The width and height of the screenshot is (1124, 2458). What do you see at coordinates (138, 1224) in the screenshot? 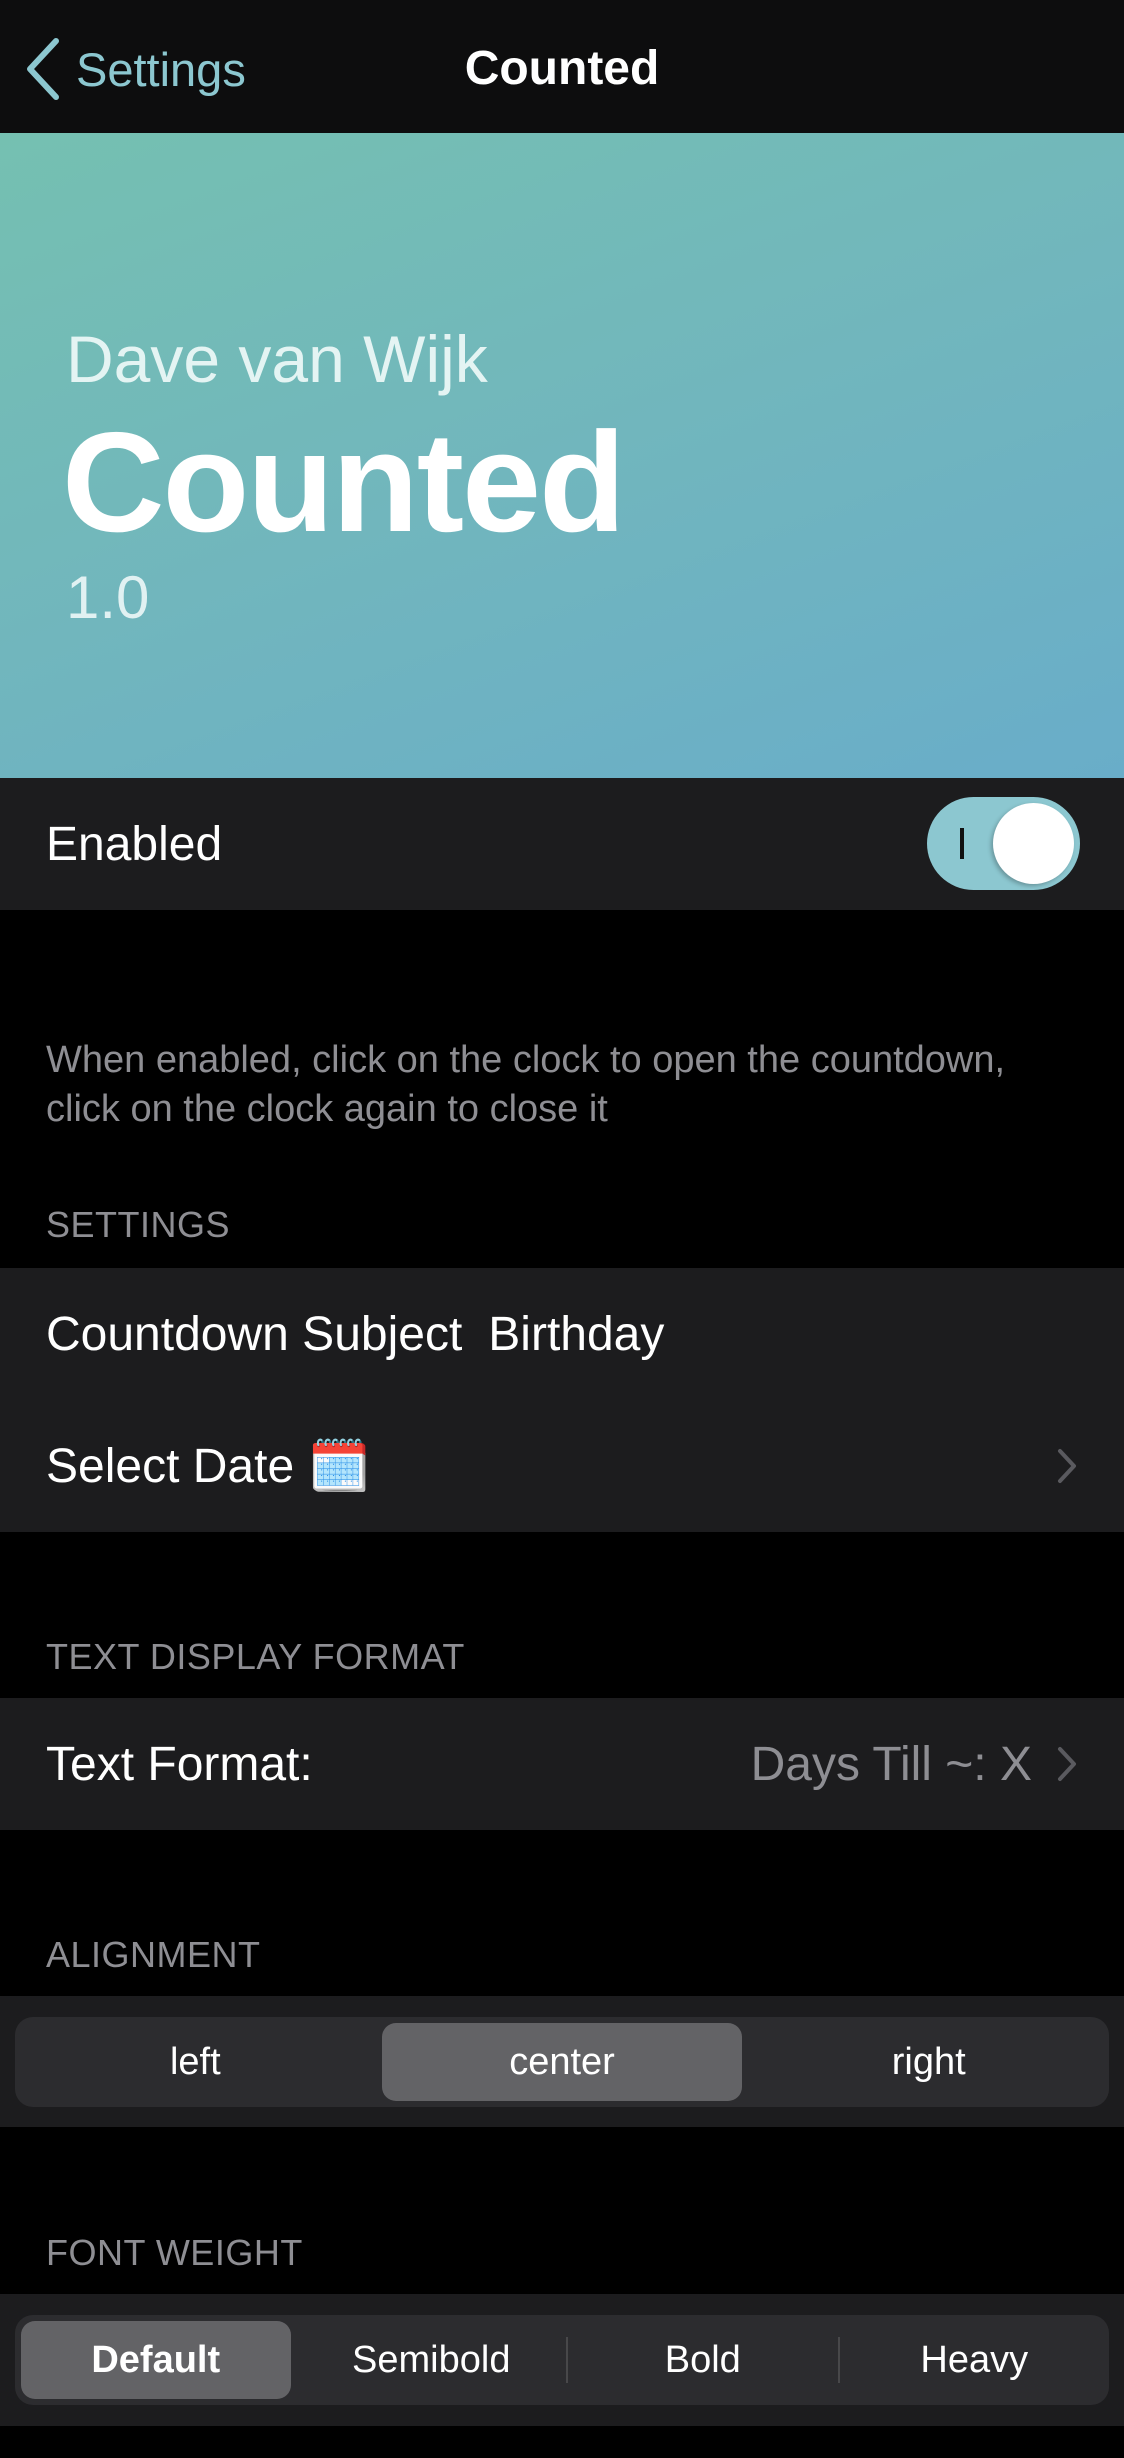
I see `section-header-settings: SETTINGS` at bounding box center [138, 1224].